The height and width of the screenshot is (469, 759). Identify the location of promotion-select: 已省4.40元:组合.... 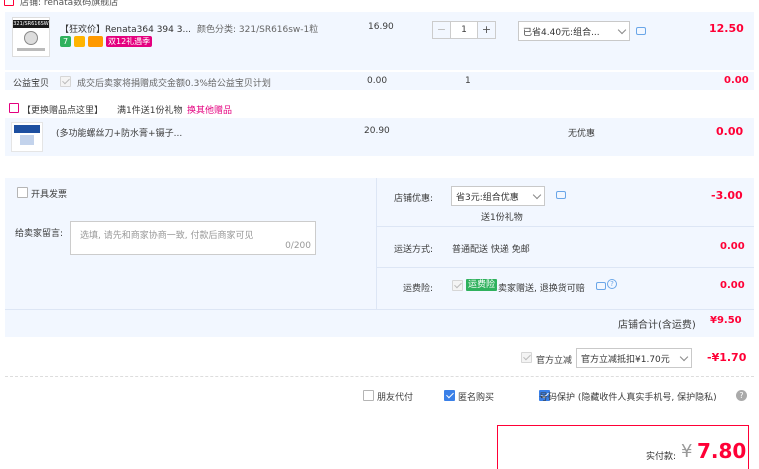
(574, 31).